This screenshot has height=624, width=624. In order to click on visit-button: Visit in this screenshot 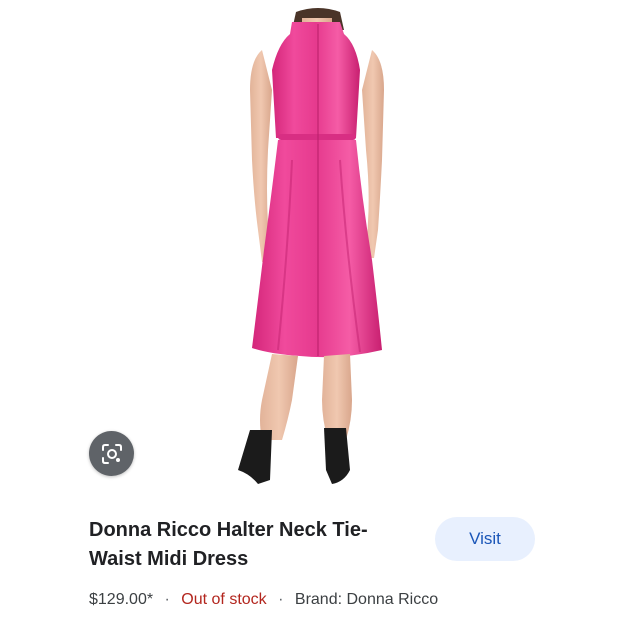, I will do `click(485, 539)`.